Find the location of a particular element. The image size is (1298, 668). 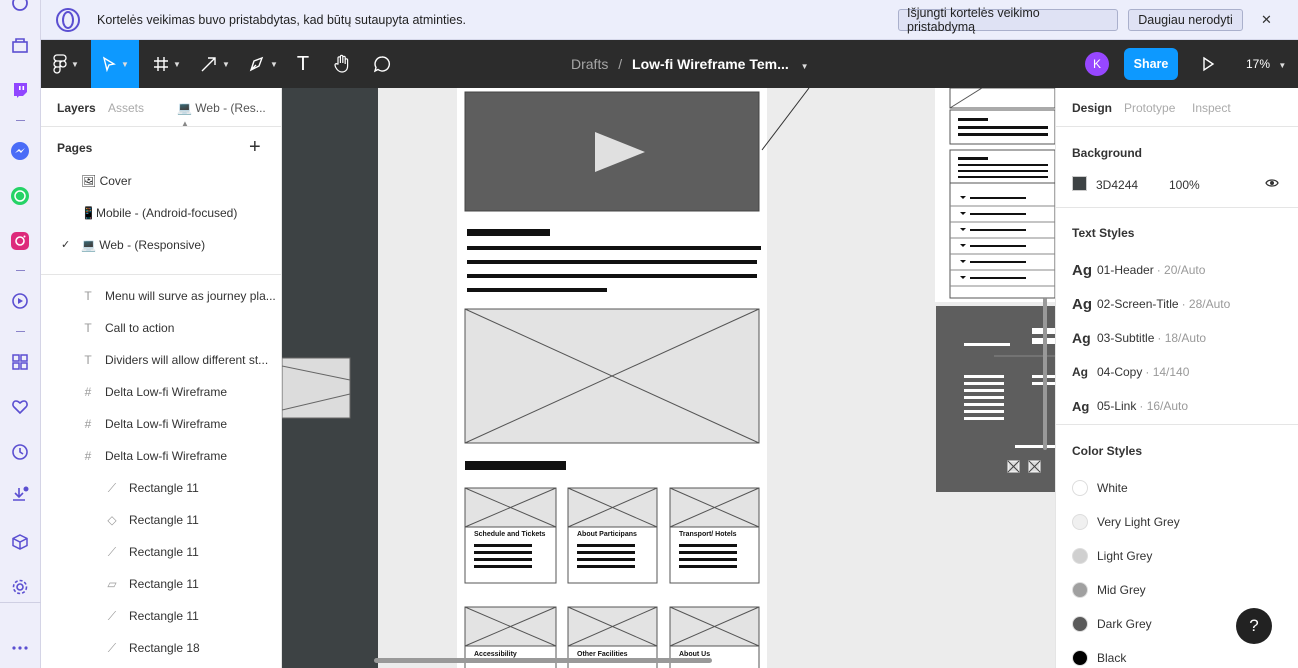

tab-prototype: Prototype is located at coordinates (1149, 108).